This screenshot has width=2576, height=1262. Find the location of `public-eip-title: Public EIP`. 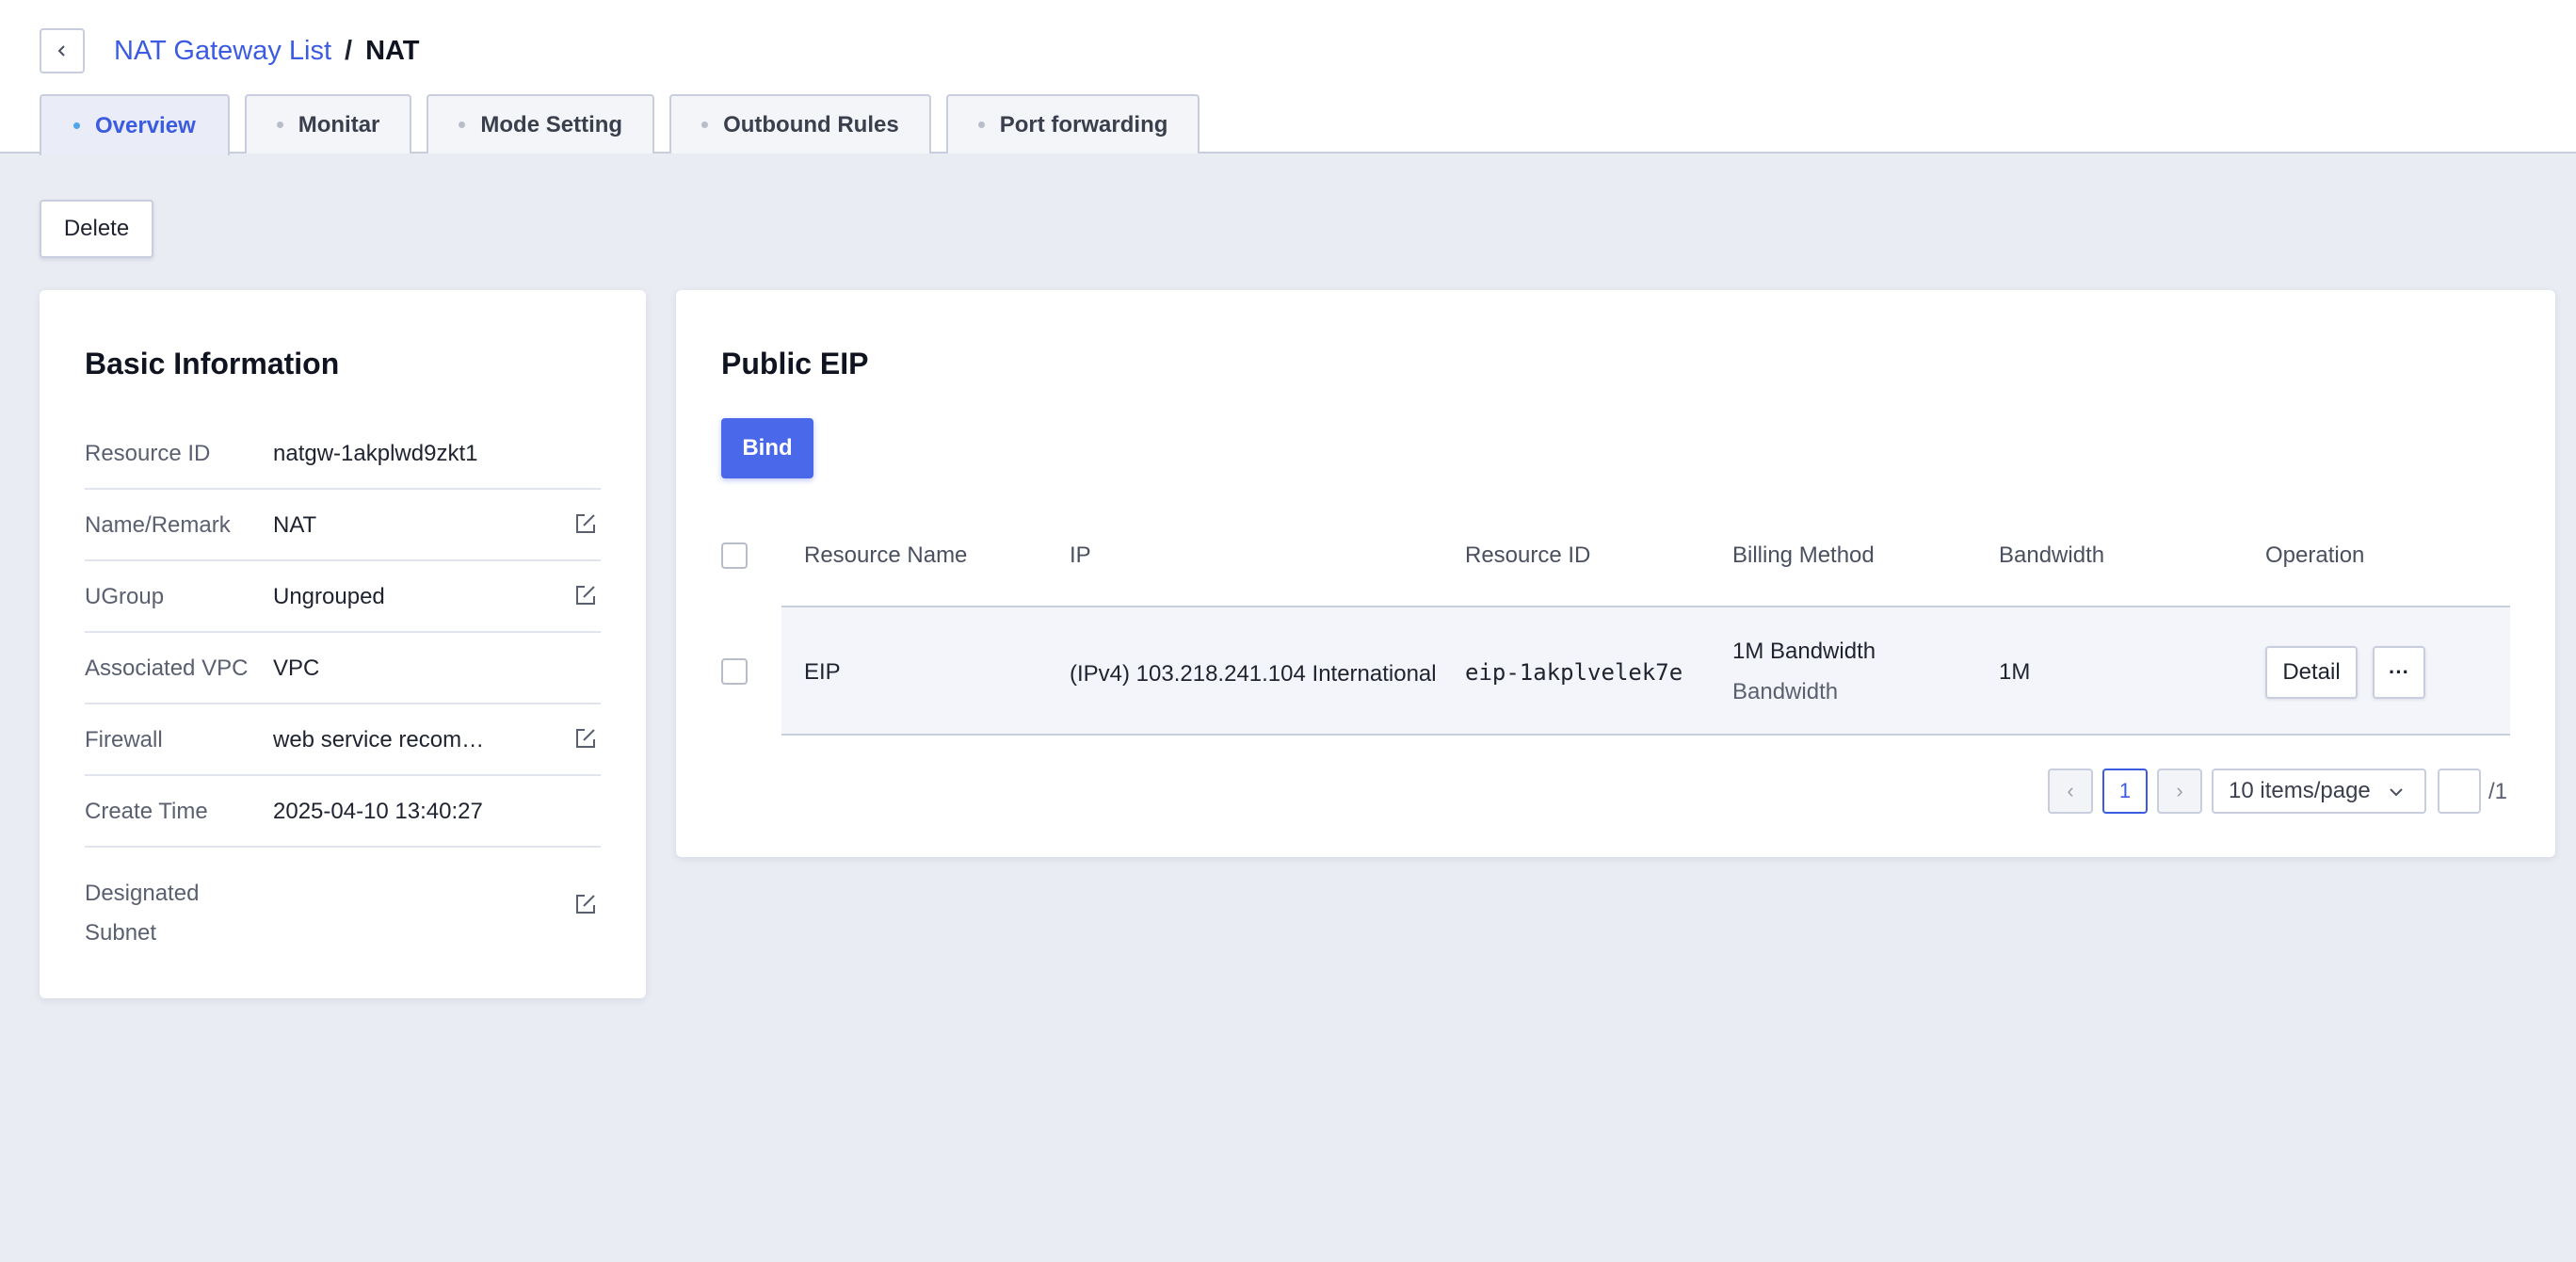

public-eip-title: Public EIP is located at coordinates (795, 364).